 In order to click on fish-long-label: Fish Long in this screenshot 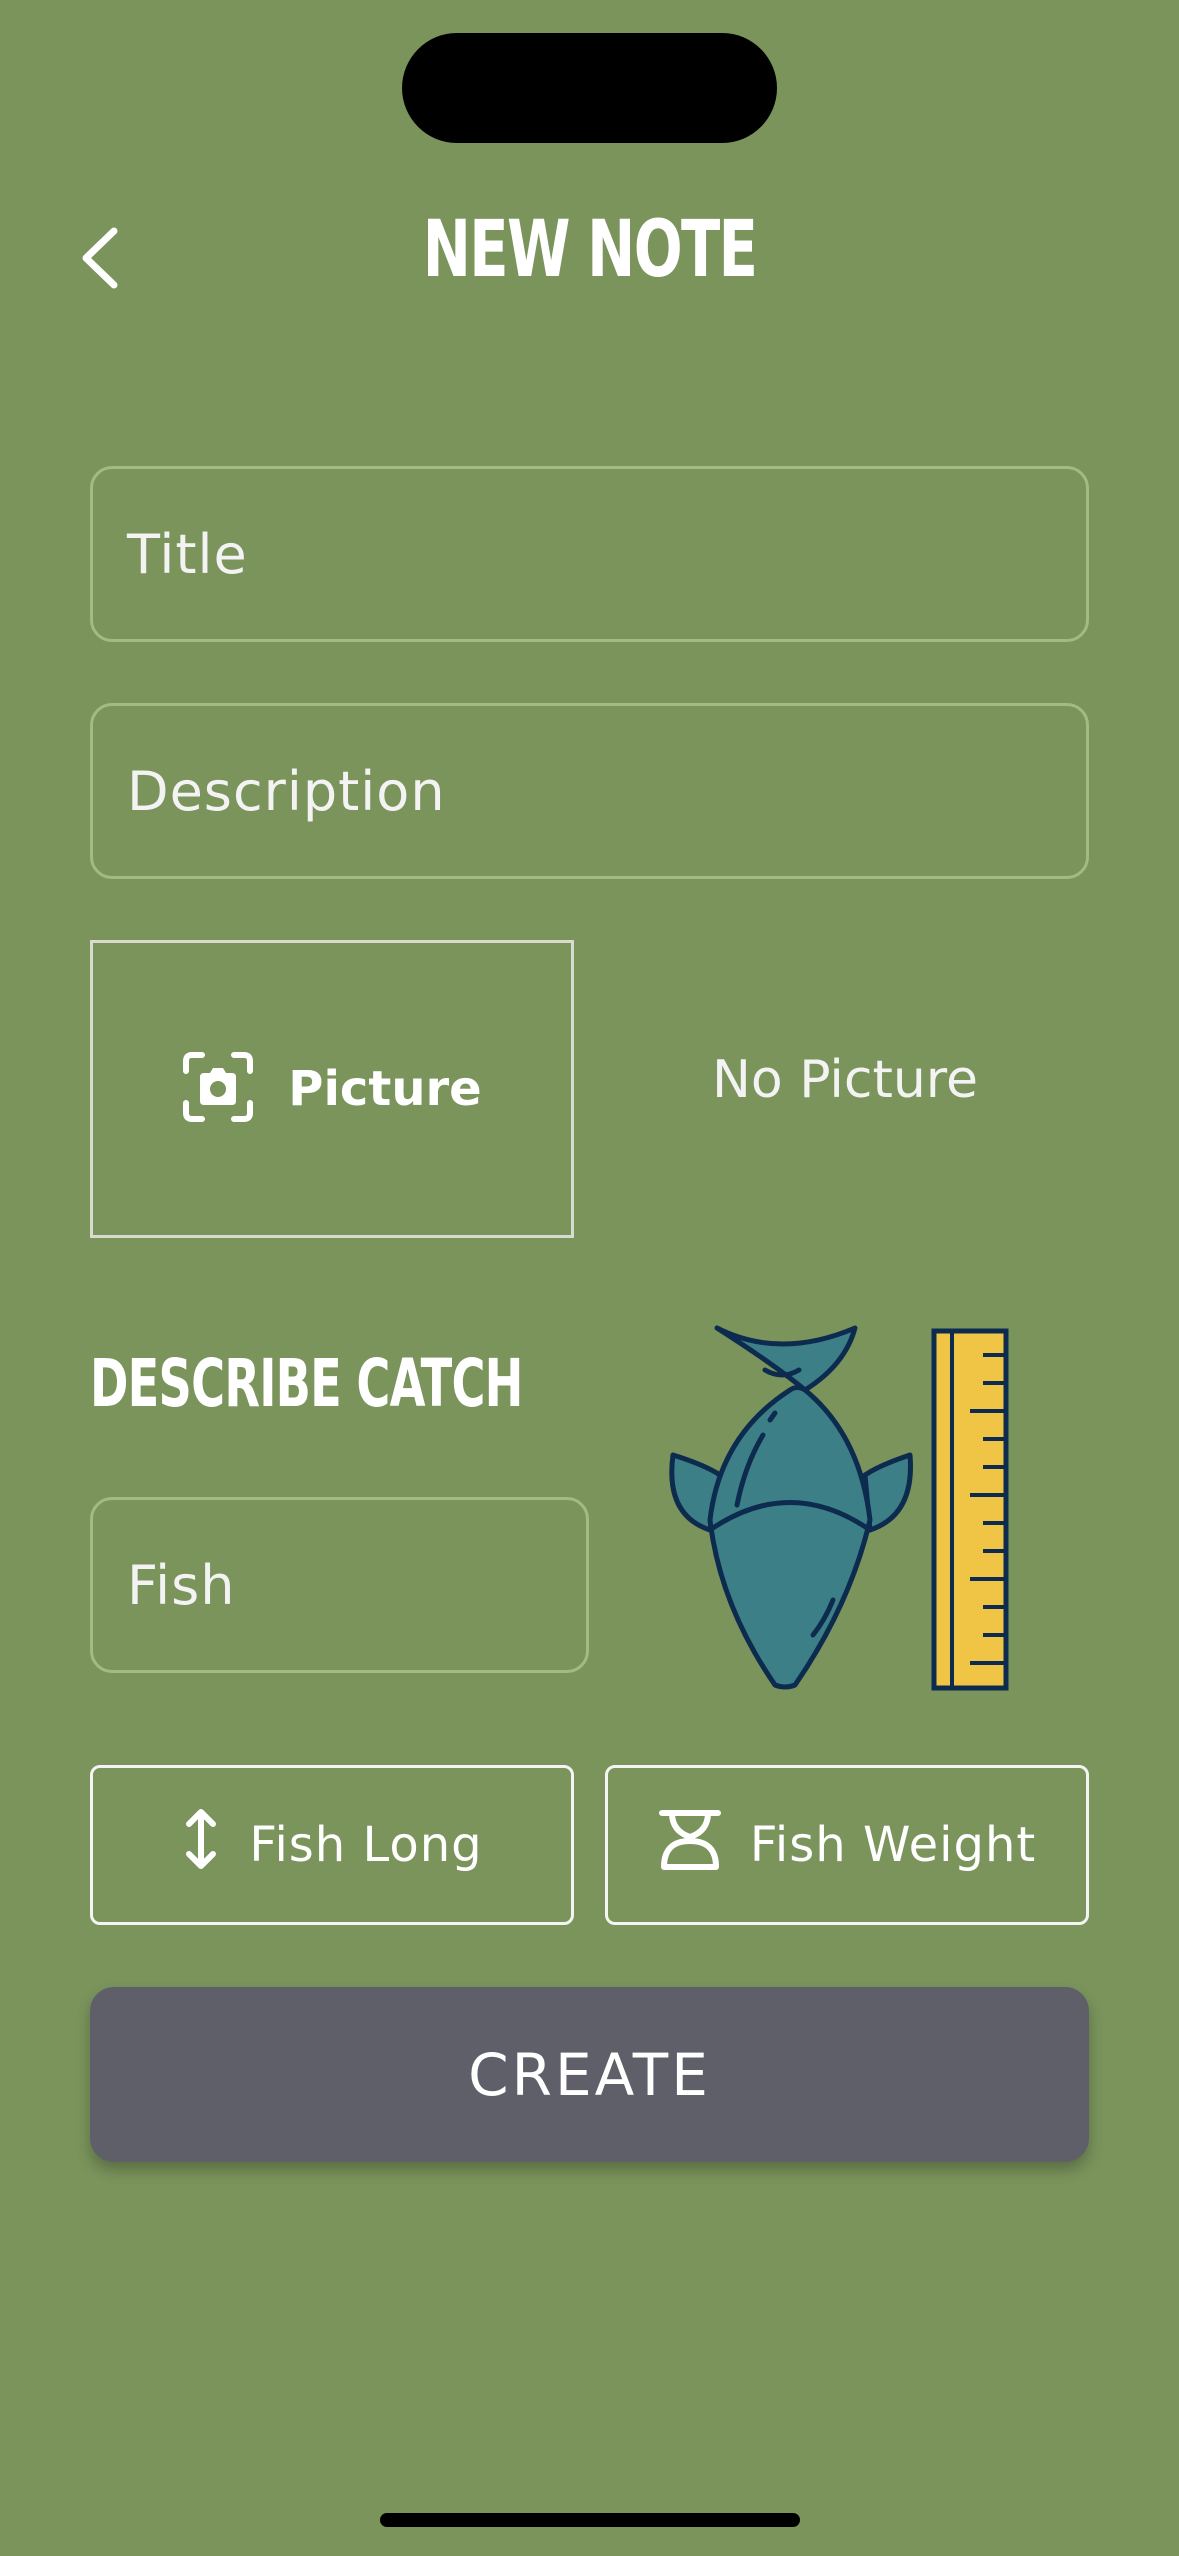, I will do `click(366, 1845)`.